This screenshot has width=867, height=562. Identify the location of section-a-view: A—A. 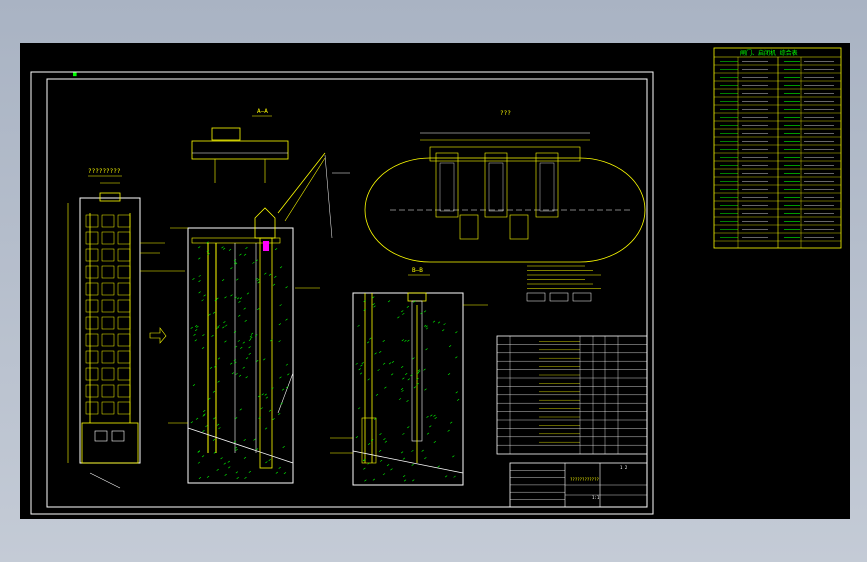
(259, 296).